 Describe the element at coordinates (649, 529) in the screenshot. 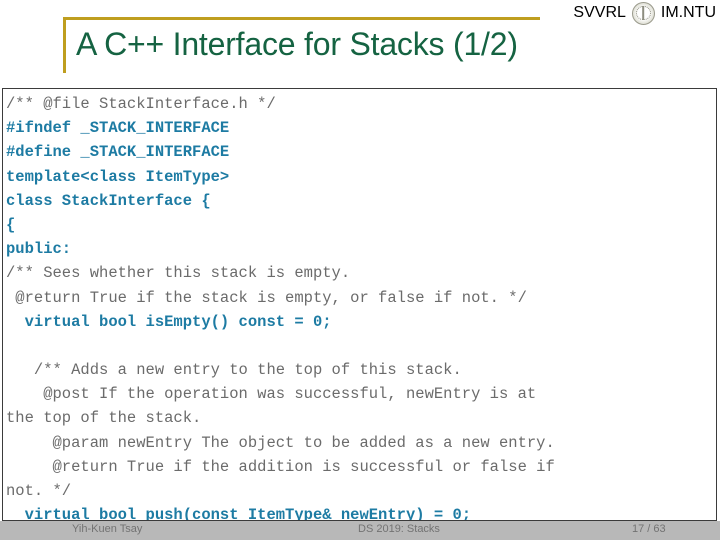

I see `footer-page-number: 17 / 63` at that location.